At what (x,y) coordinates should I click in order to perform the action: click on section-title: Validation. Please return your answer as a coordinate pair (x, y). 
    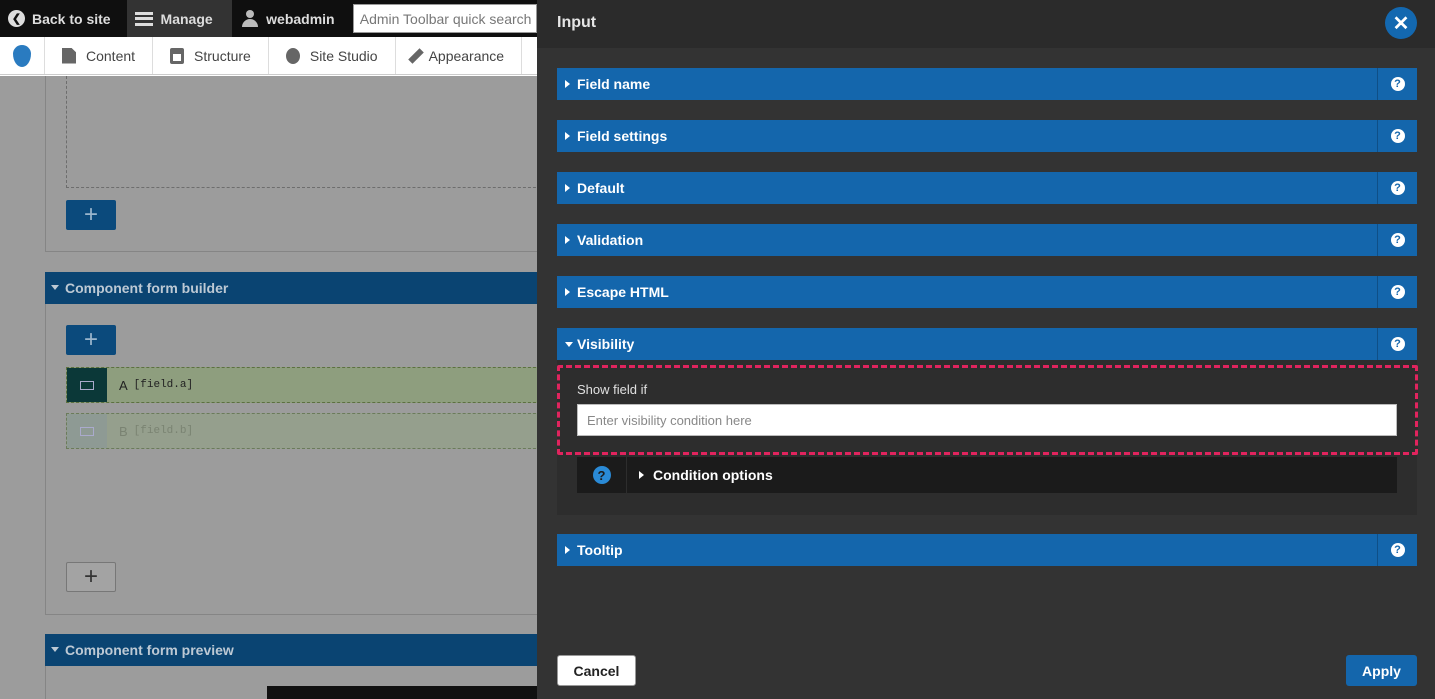
    Looking at the image, I should click on (967, 240).